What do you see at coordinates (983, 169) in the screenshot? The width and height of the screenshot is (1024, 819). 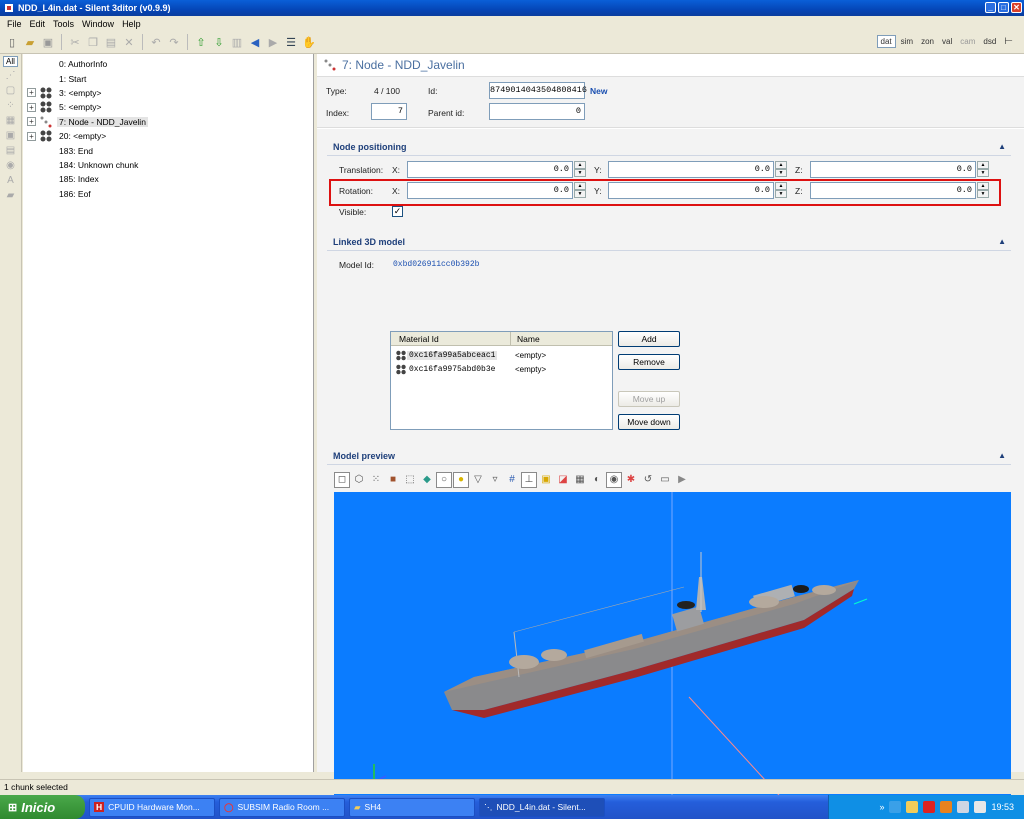 I see `translation-z-spinner: ▲ ▼` at bounding box center [983, 169].